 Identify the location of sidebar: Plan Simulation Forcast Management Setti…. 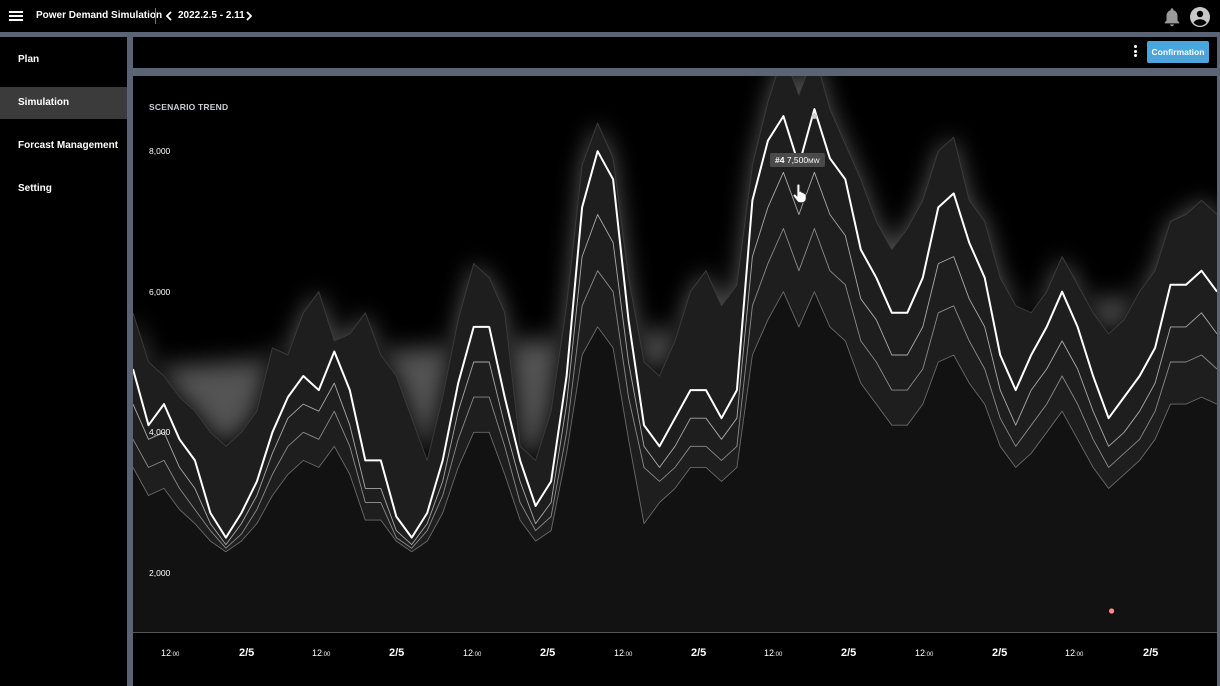
(63, 361).